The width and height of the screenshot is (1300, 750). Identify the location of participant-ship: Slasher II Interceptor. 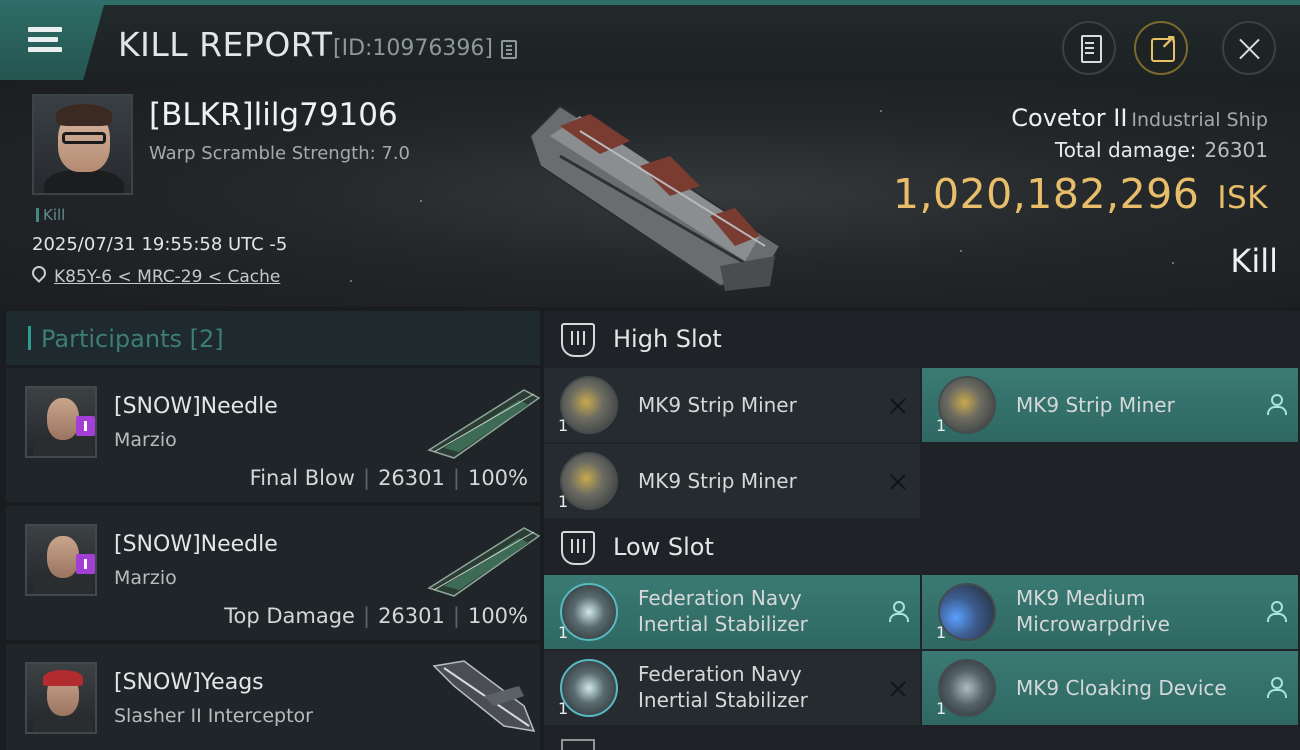
(213, 716).